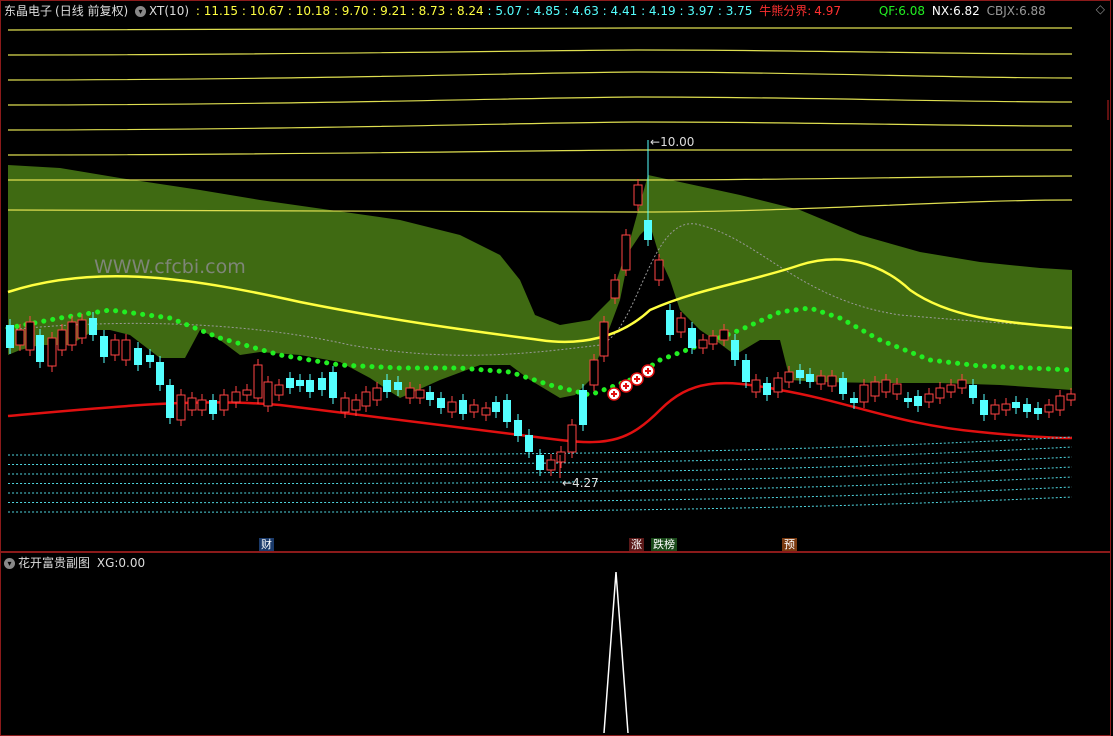 This screenshot has height=736, width=1113. I want to click on bull-bear-value: 4.97, so click(827, 11).